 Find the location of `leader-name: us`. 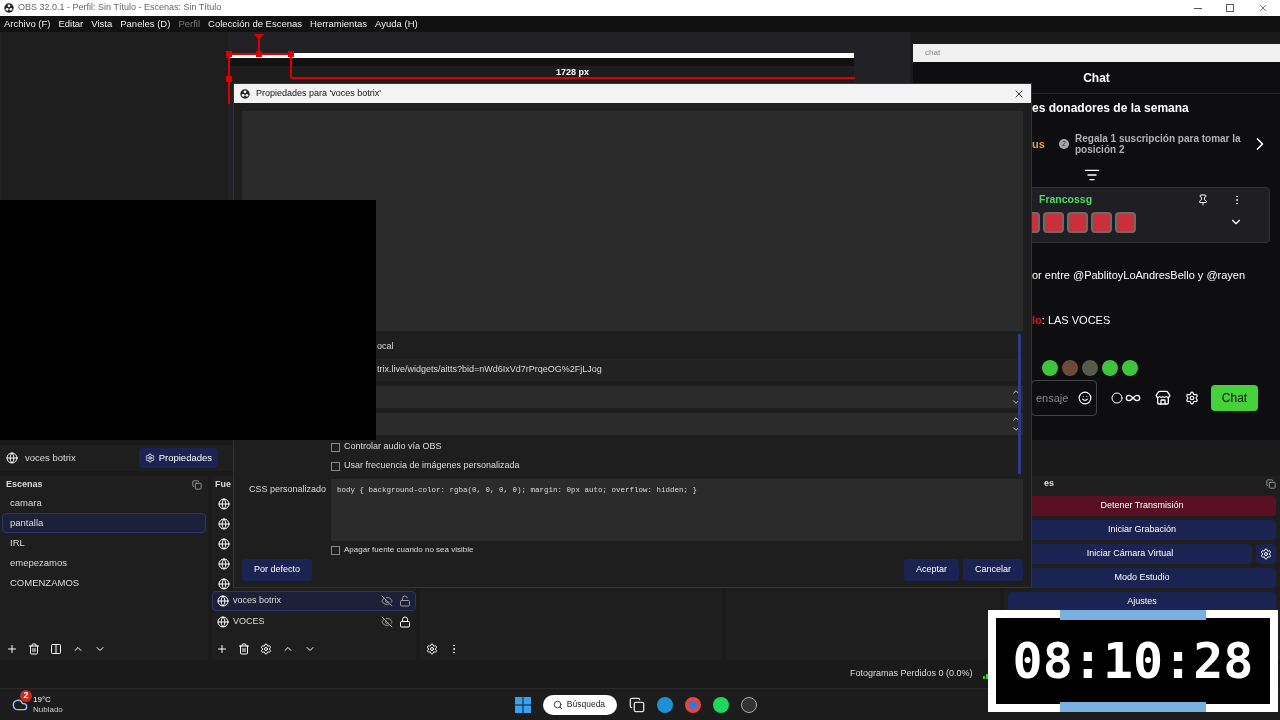

leader-name: us is located at coordinates (1039, 144).